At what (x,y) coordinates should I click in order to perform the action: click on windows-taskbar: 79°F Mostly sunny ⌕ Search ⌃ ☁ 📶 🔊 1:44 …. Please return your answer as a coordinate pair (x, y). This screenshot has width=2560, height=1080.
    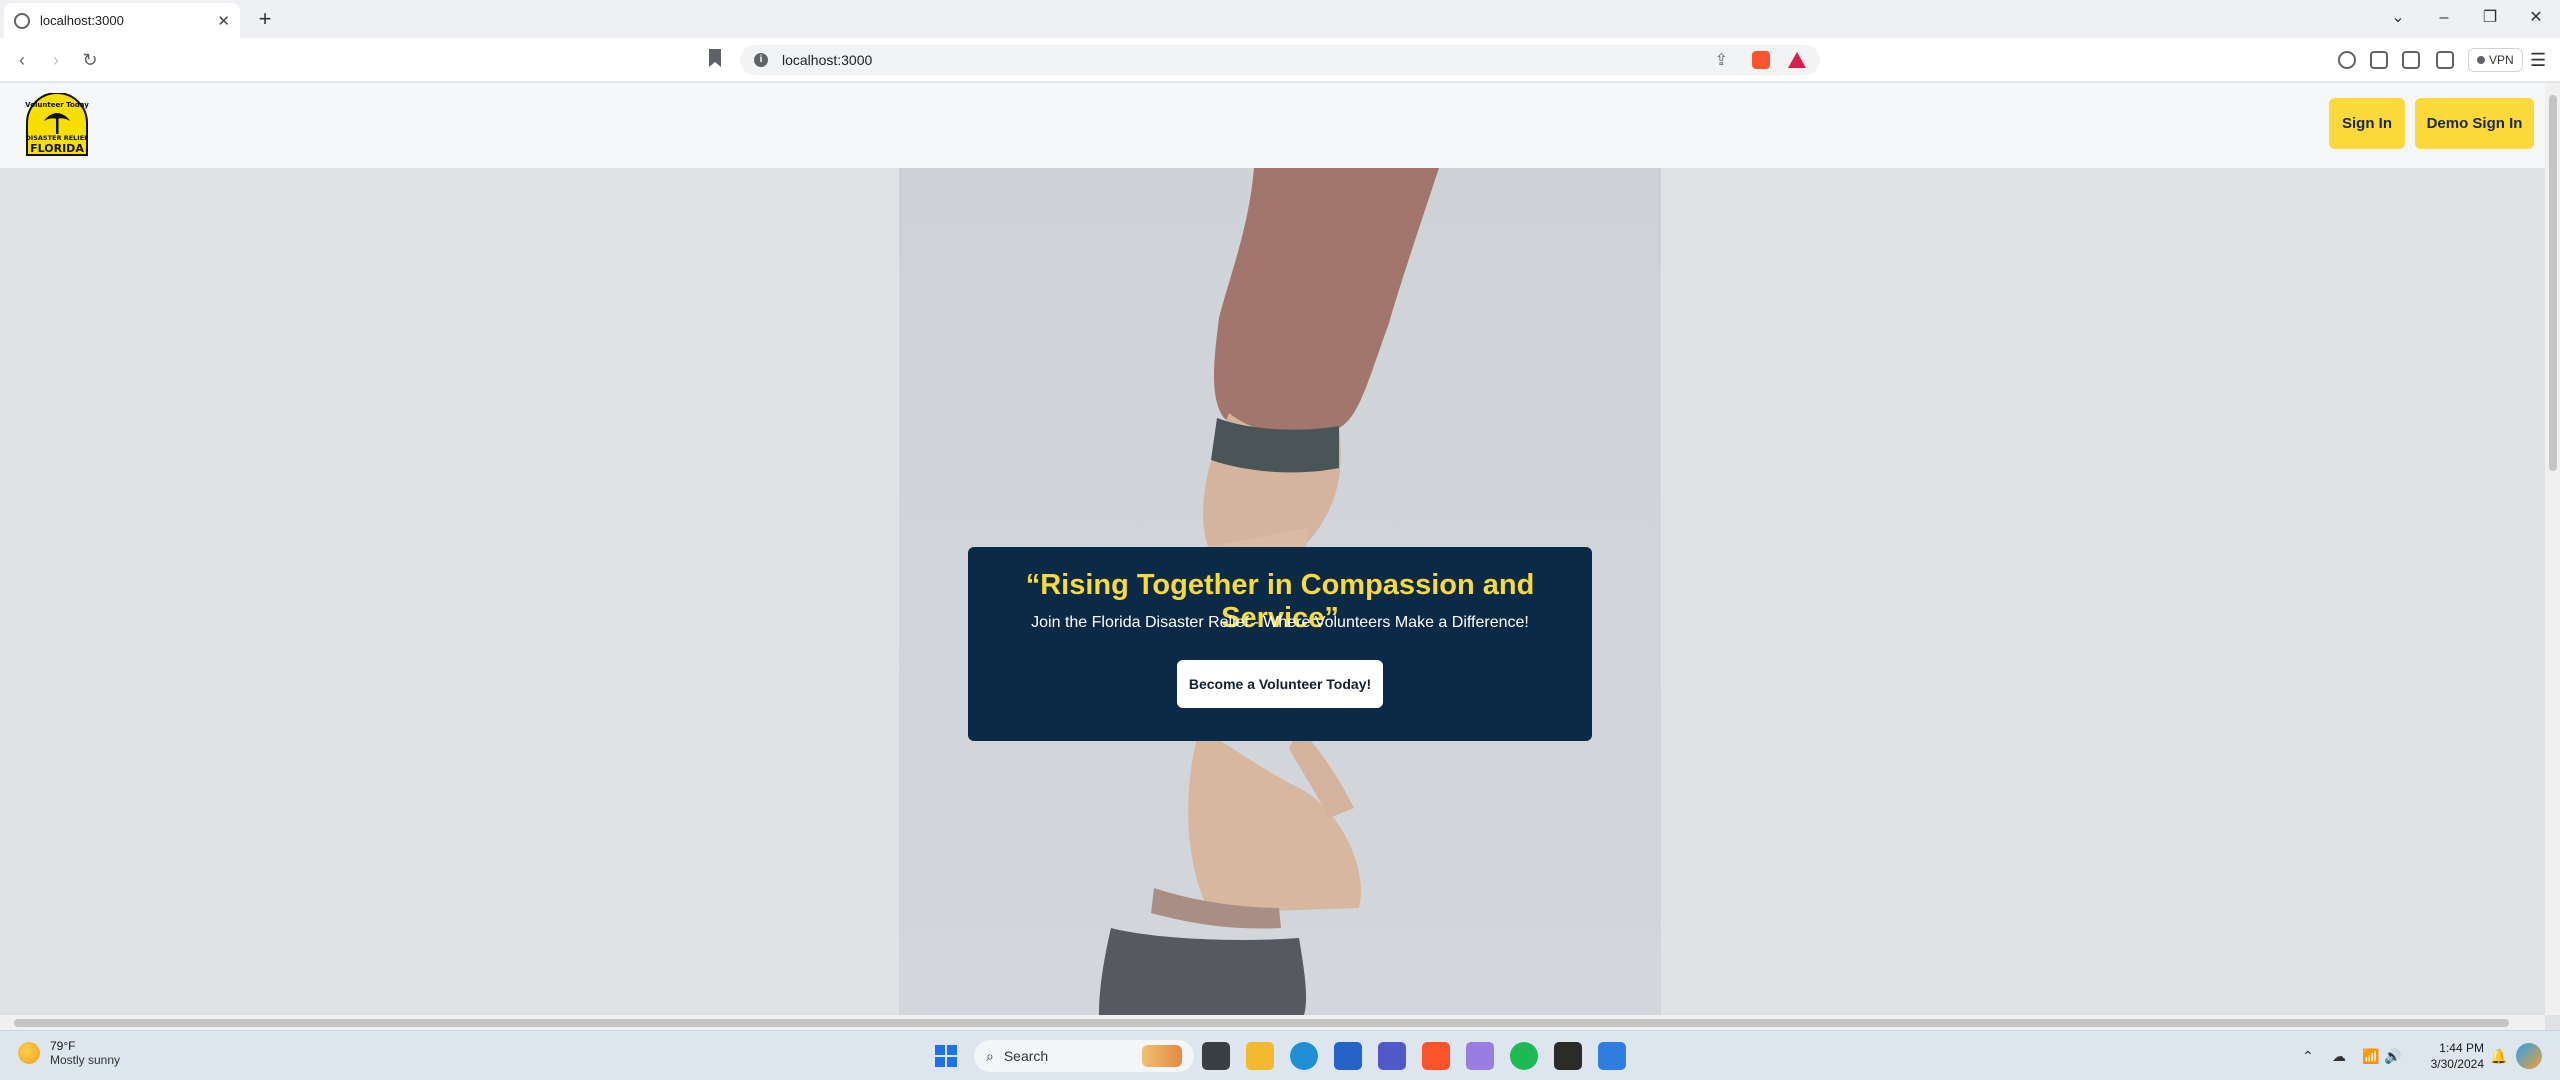
    Looking at the image, I should click on (1280, 1055).